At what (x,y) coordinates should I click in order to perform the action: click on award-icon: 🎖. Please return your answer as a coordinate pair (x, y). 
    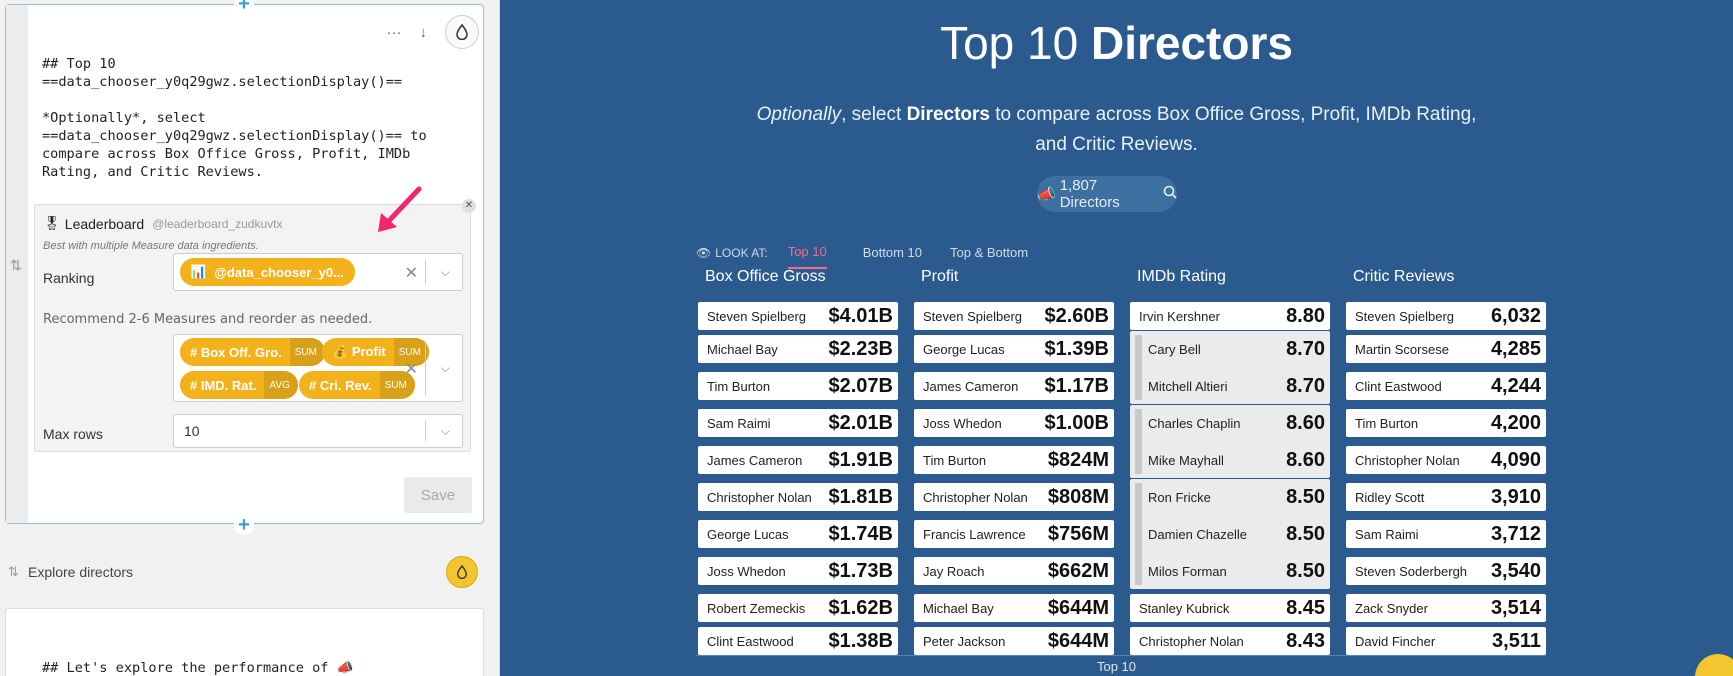
    Looking at the image, I should click on (52, 223).